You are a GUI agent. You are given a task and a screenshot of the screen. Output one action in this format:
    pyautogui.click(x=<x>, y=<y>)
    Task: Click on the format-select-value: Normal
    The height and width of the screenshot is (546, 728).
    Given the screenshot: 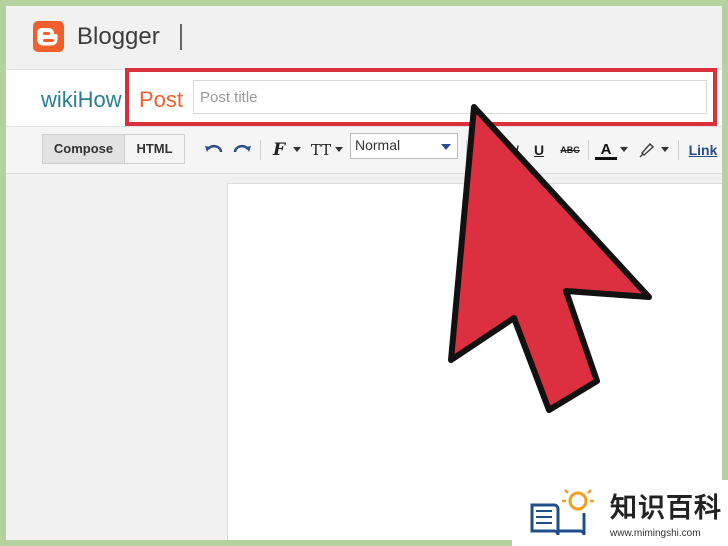 What is the action you would take?
    pyautogui.click(x=378, y=145)
    